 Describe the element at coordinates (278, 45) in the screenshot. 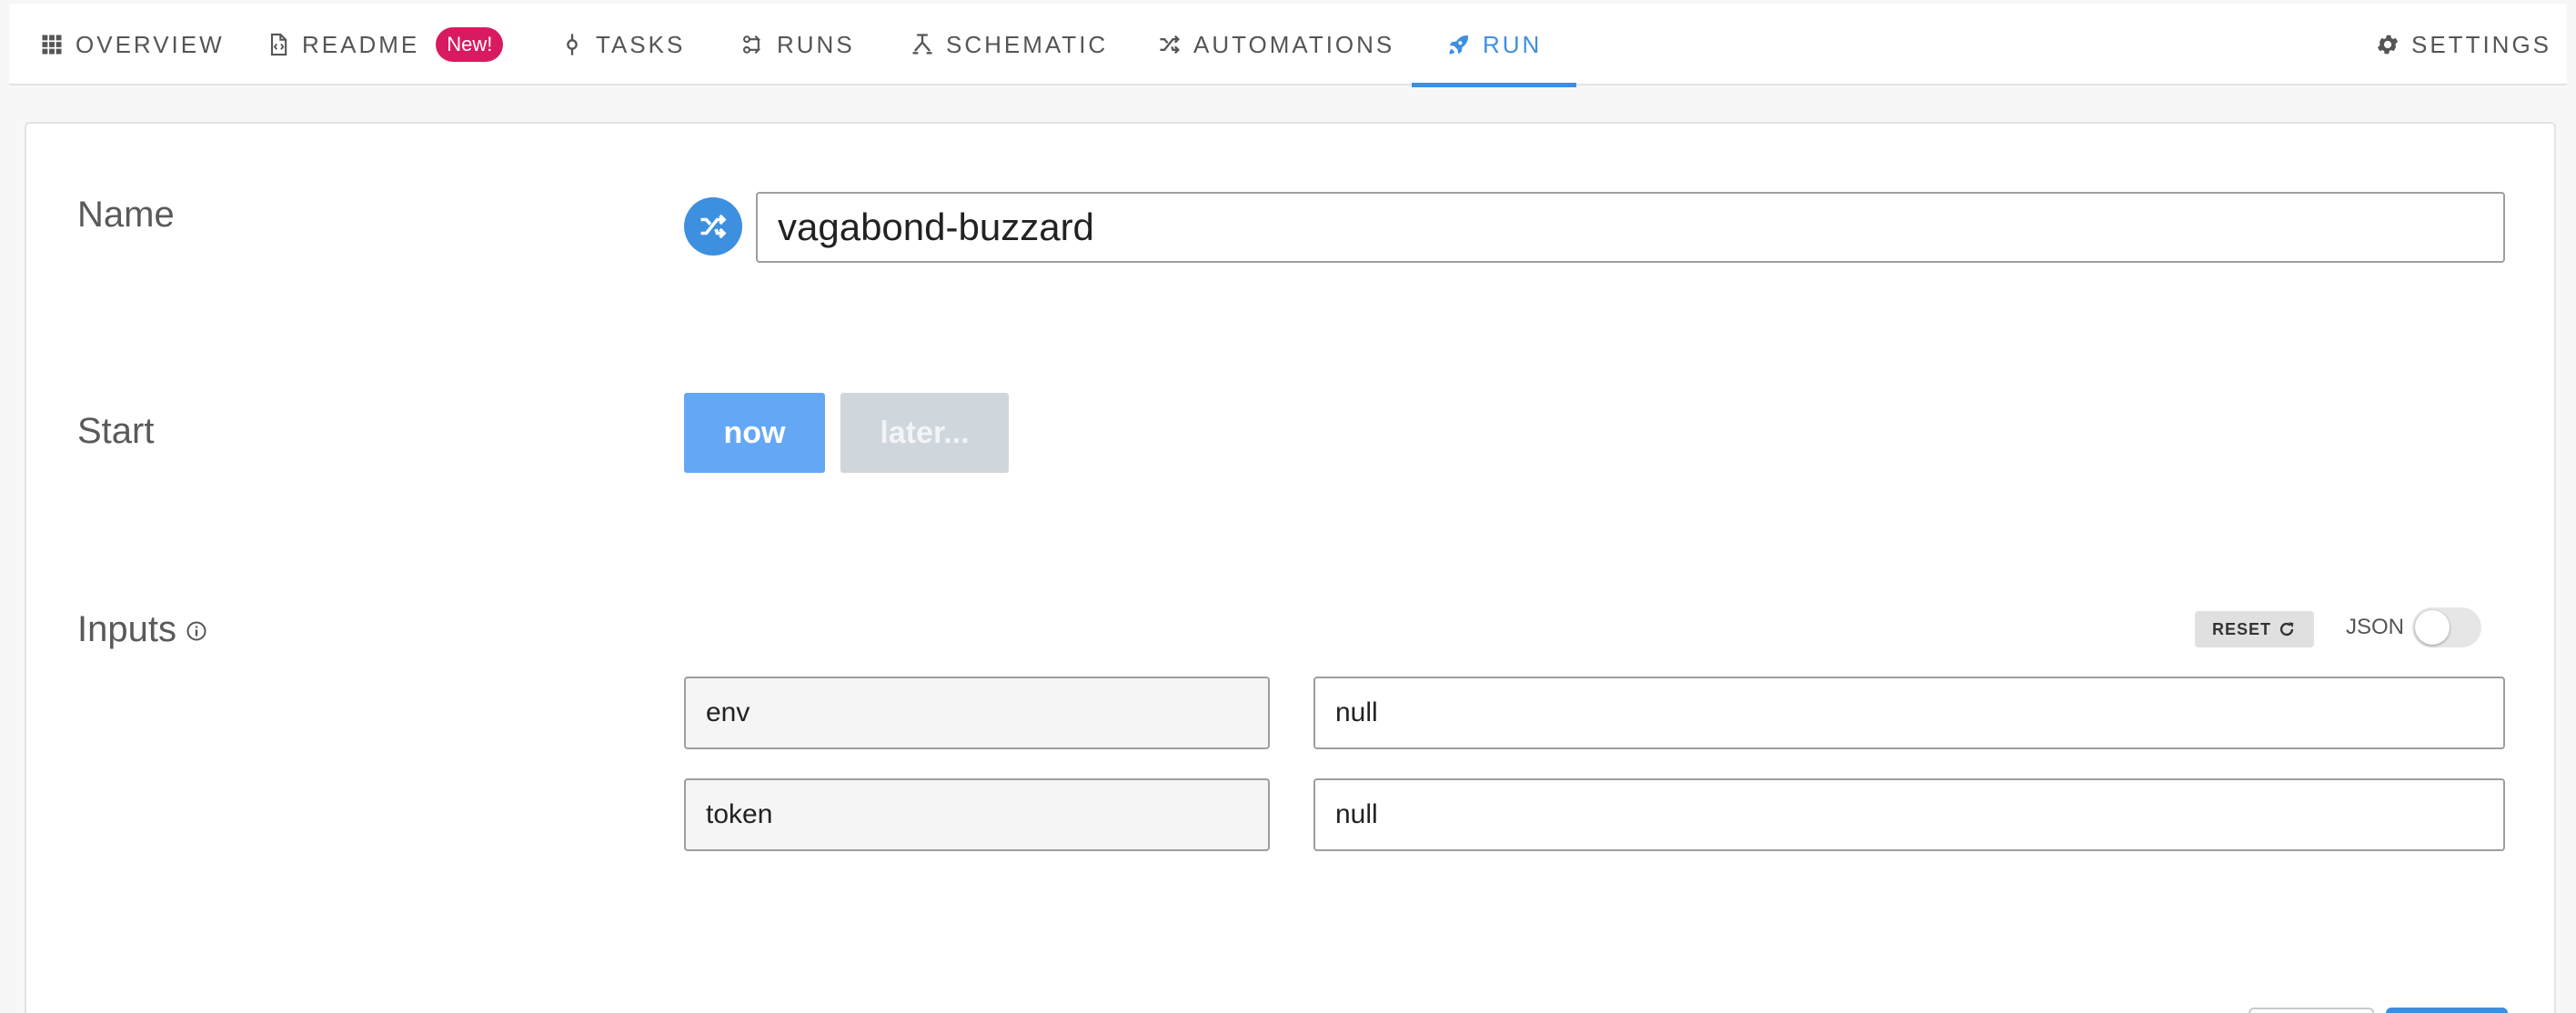

I see `document-code-icon` at that location.